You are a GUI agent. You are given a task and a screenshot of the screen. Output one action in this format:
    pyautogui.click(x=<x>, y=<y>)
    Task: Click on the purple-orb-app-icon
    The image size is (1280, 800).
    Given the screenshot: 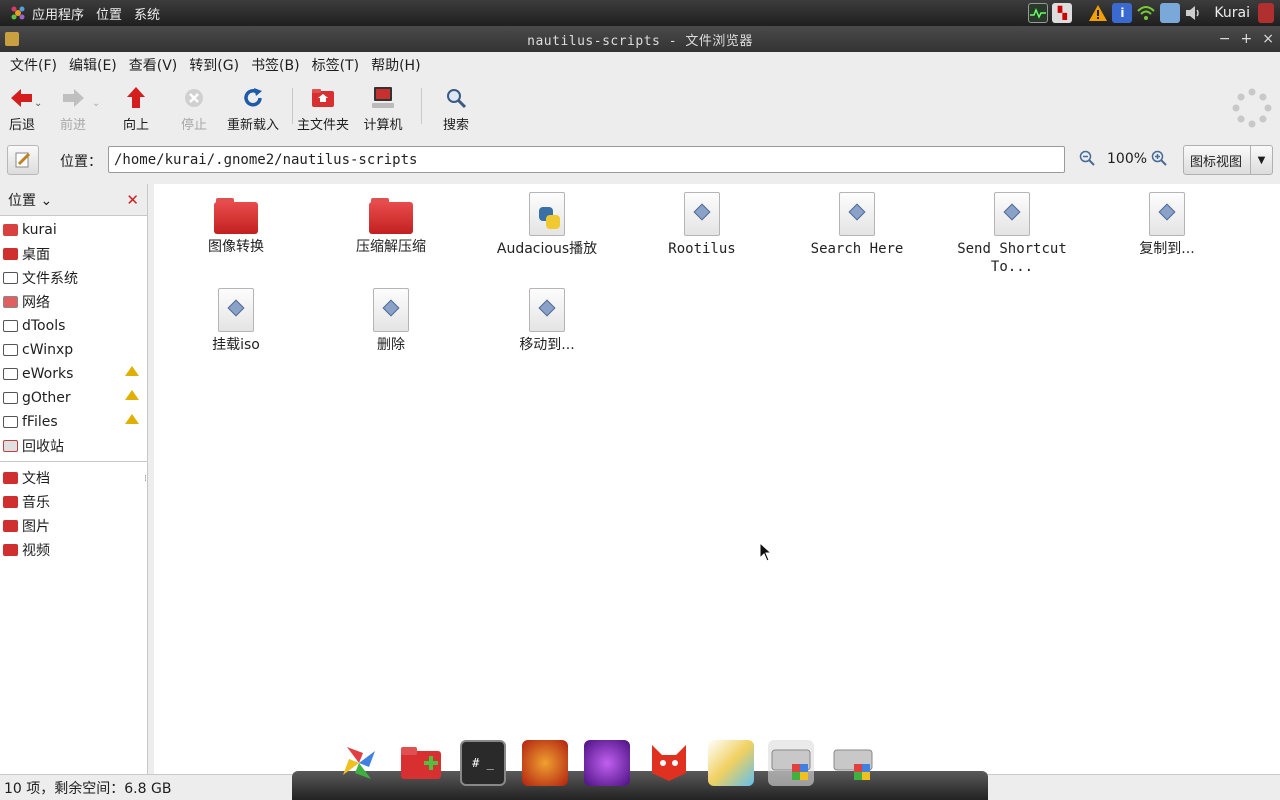 What is the action you would take?
    pyautogui.click(x=607, y=763)
    